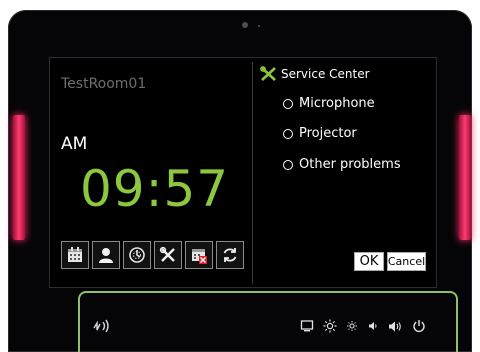  I want to click on refresh-icon, so click(230, 255).